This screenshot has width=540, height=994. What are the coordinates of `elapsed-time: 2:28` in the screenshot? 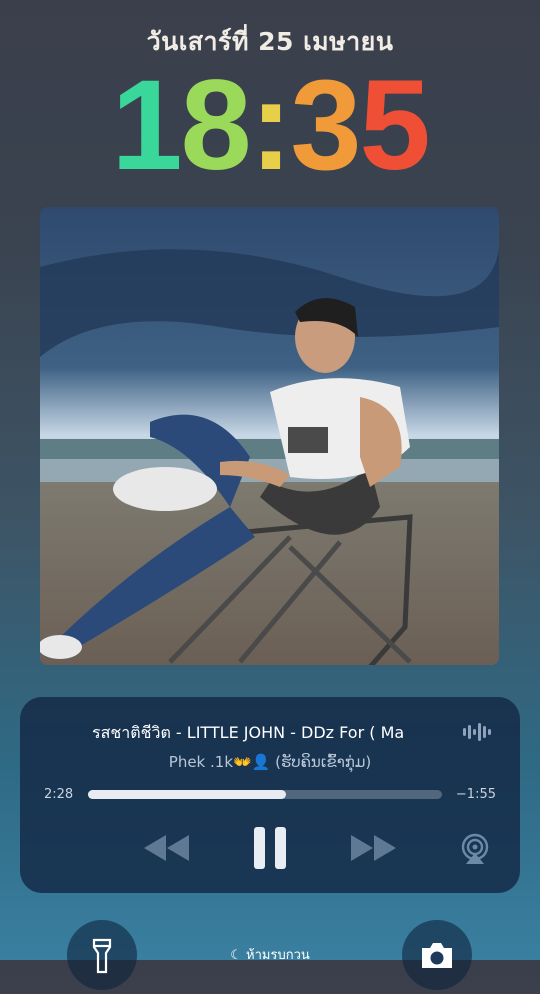 It's located at (59, 794).